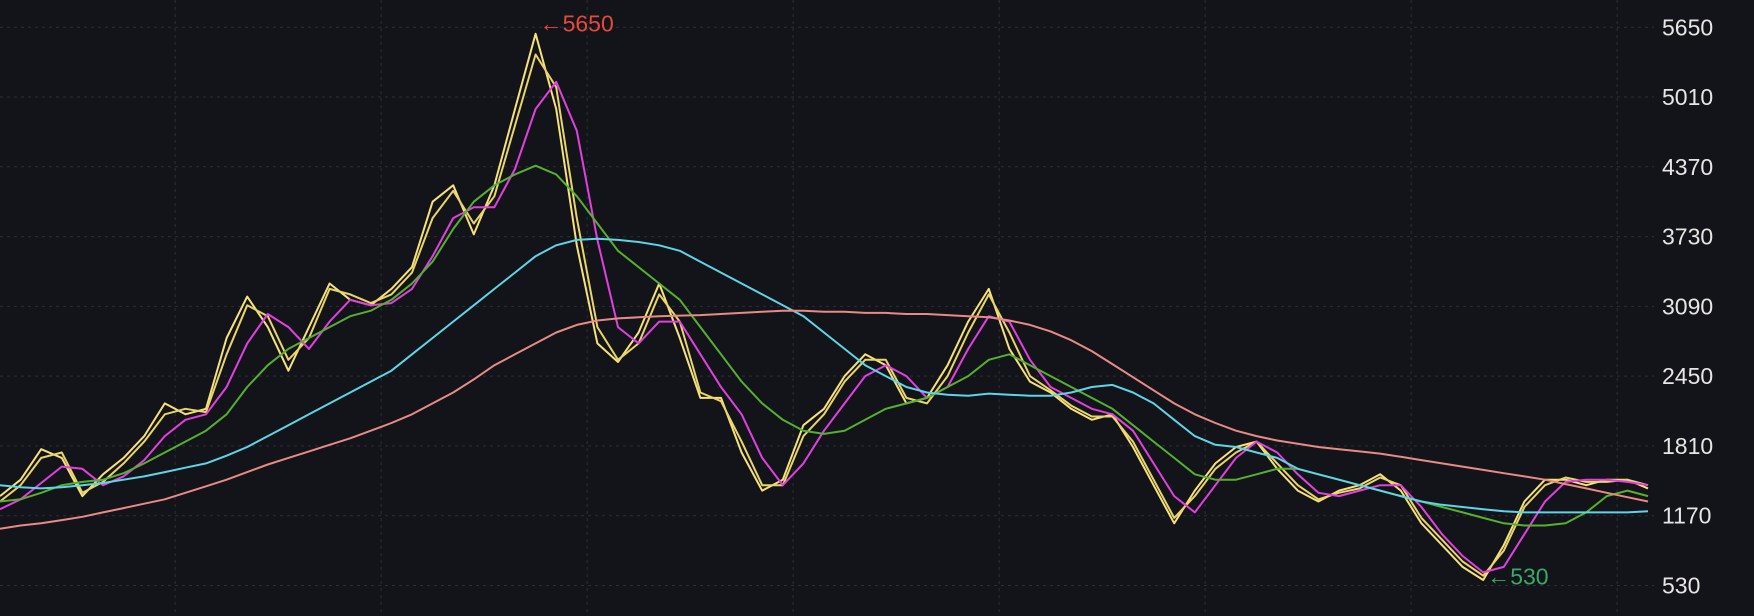  What do you see at coordinates (1687, 167) in the screenshot?
I see `y-tick-label-2: 4370` at bounding box center [1687, 167].